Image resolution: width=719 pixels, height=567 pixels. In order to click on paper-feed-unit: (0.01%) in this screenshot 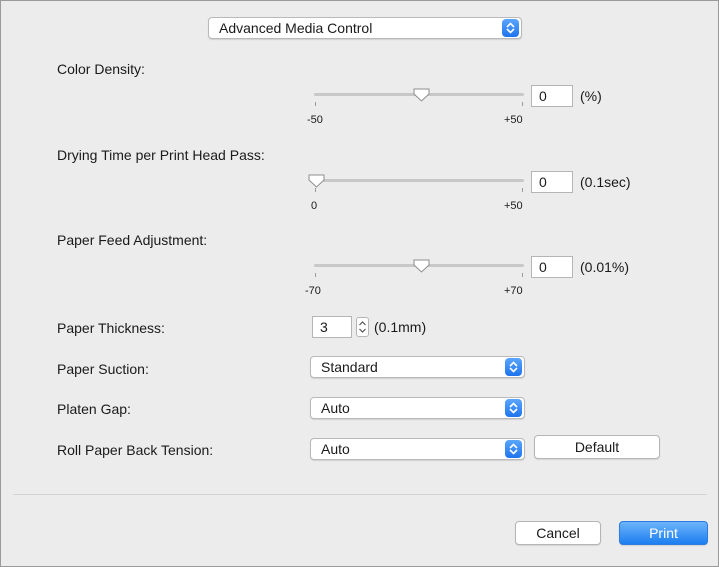, I will do `click(605, 267)`.